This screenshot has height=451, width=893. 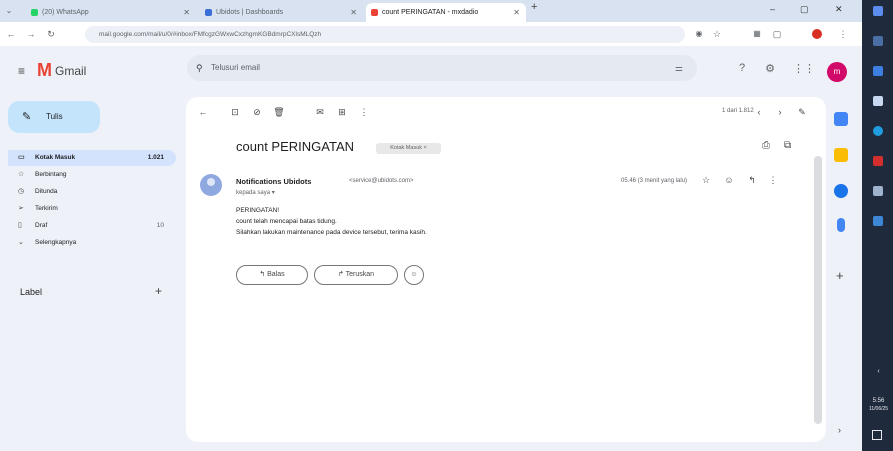 I want to click on sidebar-item-starred: ☆ Berbintang, so click(x=92, y=175).